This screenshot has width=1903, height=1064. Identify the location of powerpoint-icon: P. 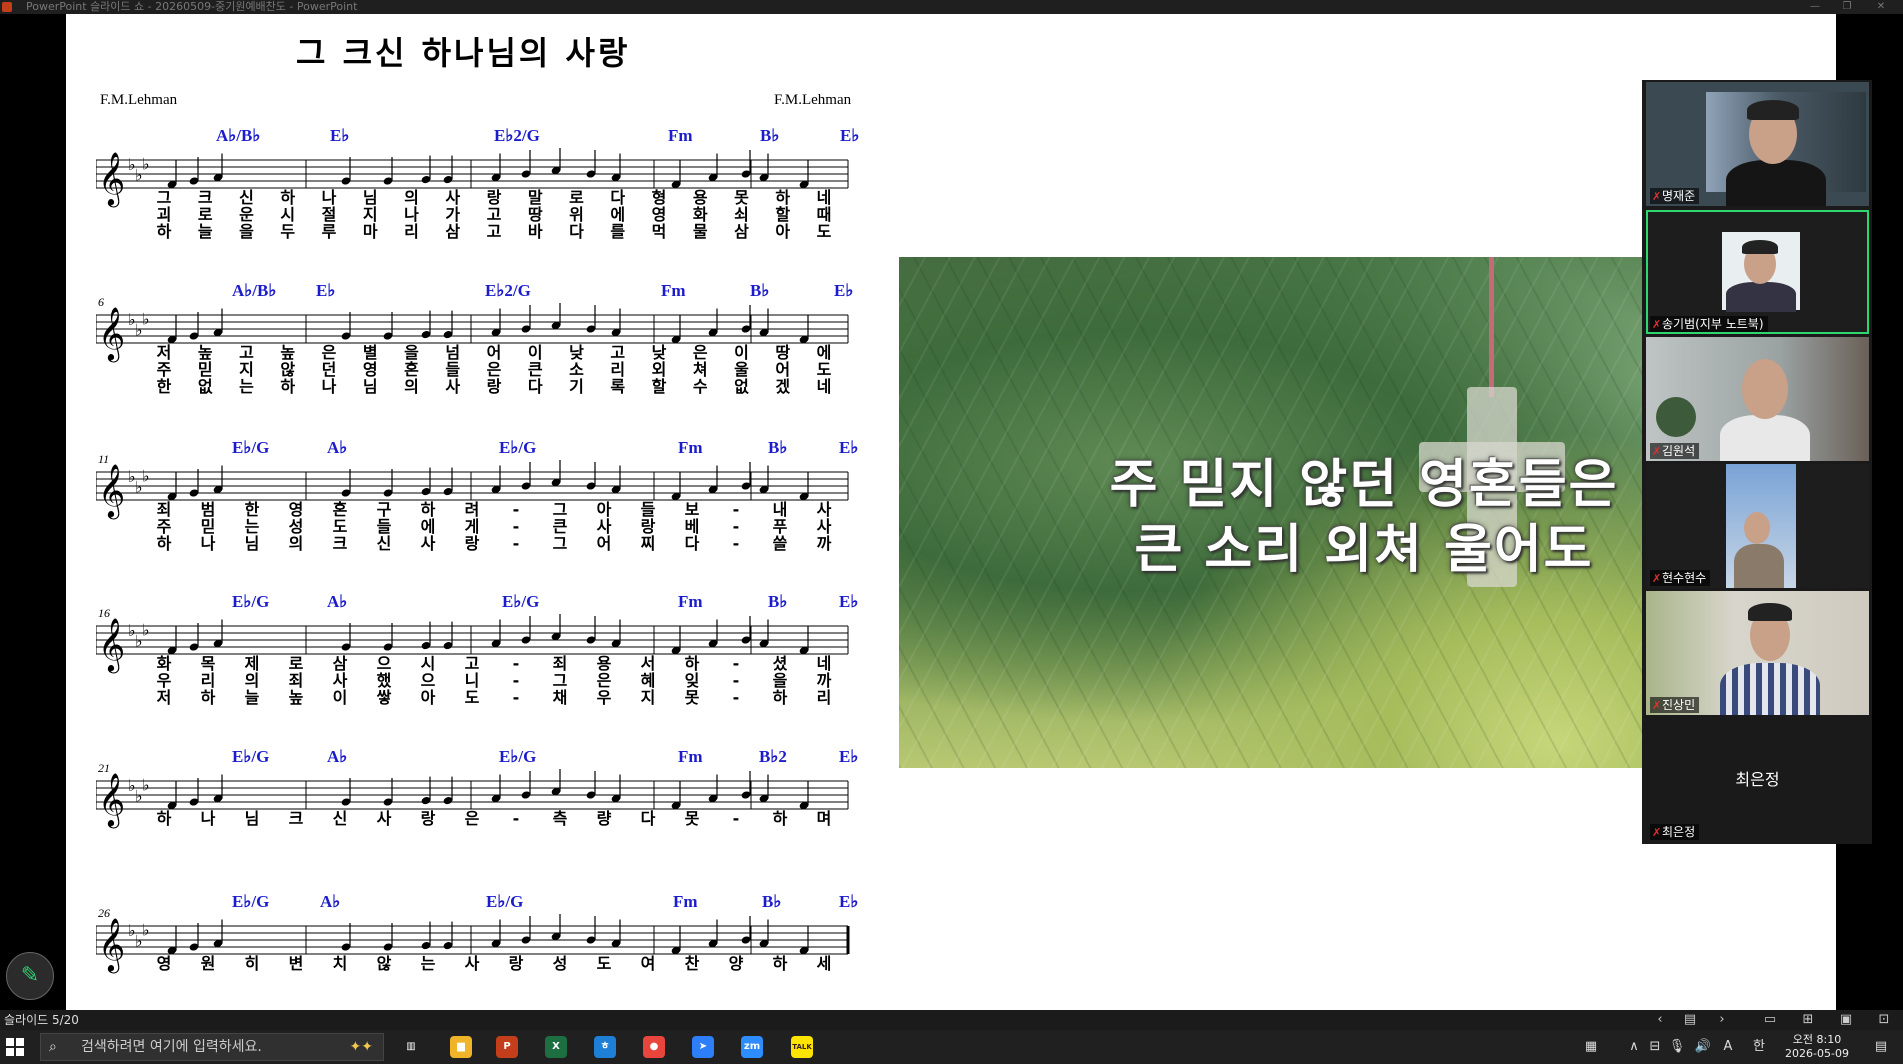
(507, 1047).